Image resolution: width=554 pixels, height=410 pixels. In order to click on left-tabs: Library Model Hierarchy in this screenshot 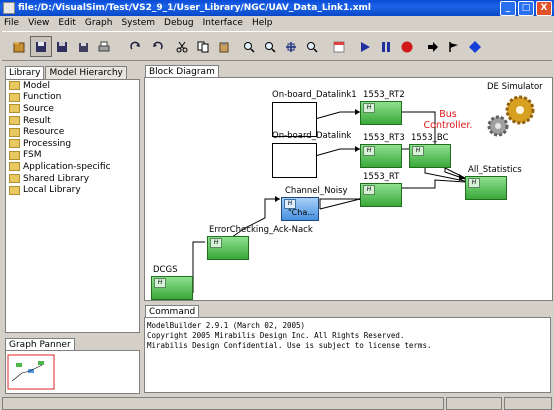, I will do `click(66, 72)`.